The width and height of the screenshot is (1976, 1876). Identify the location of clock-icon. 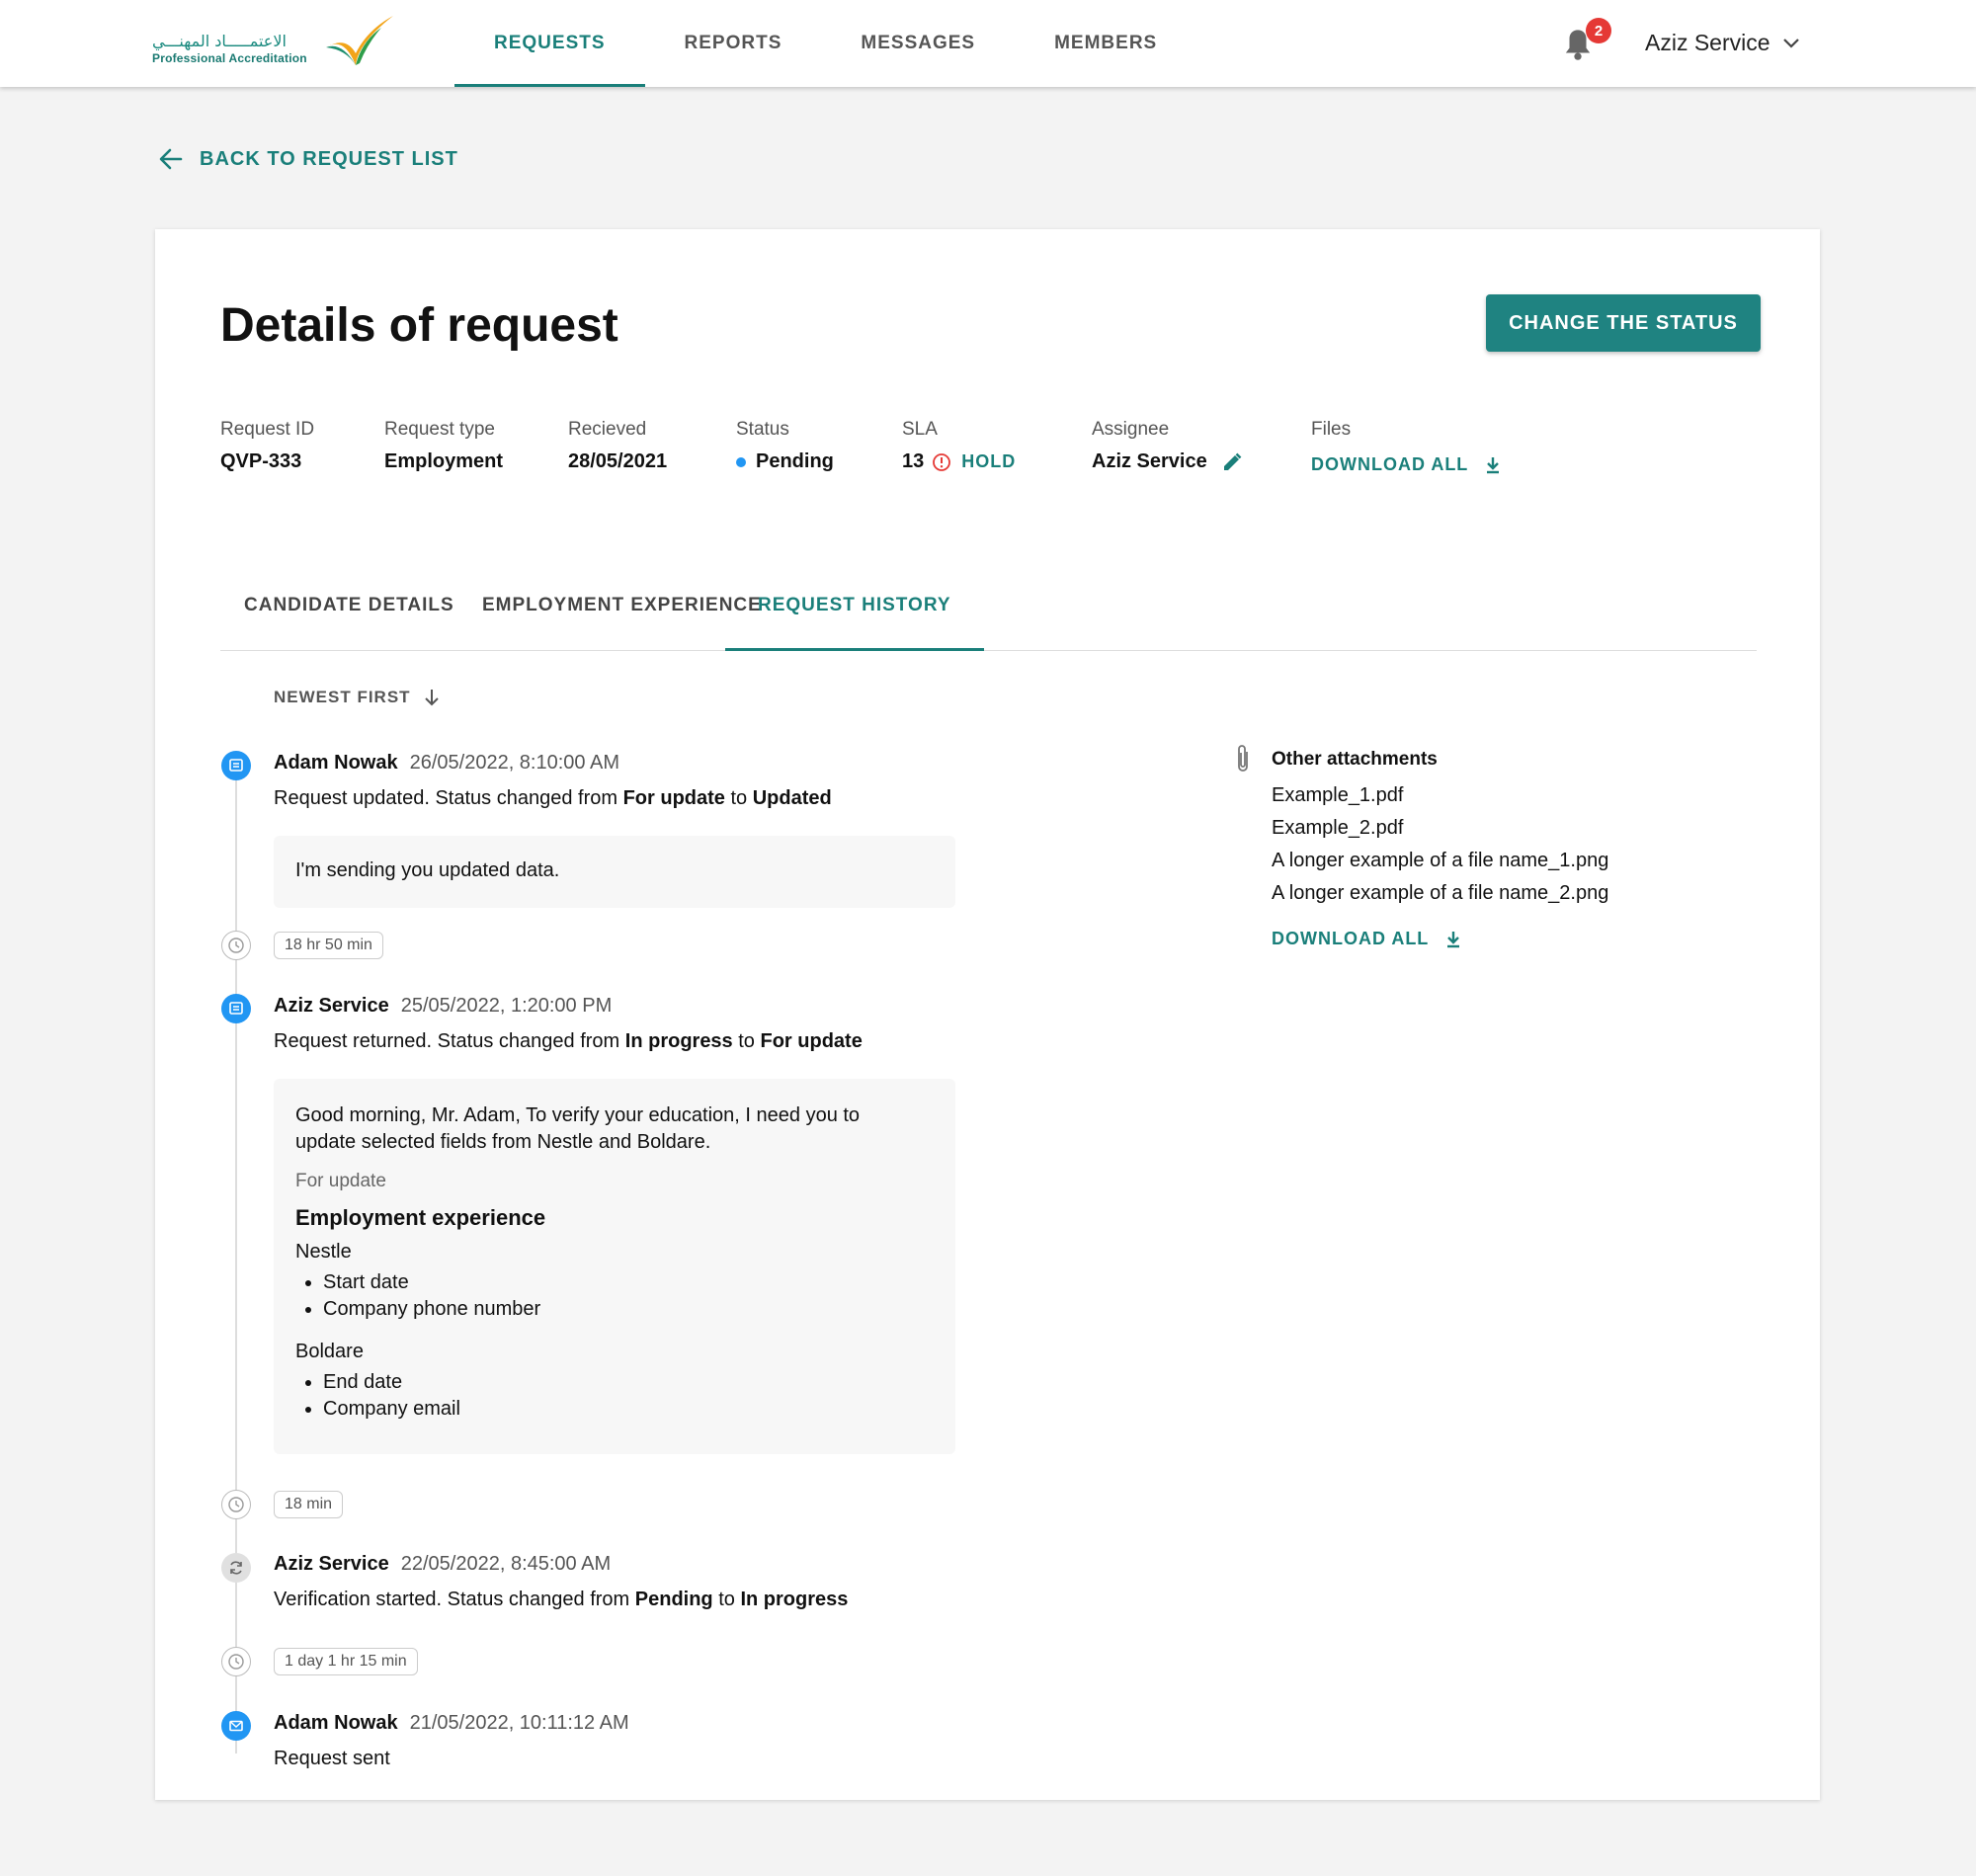
(236, 1504).